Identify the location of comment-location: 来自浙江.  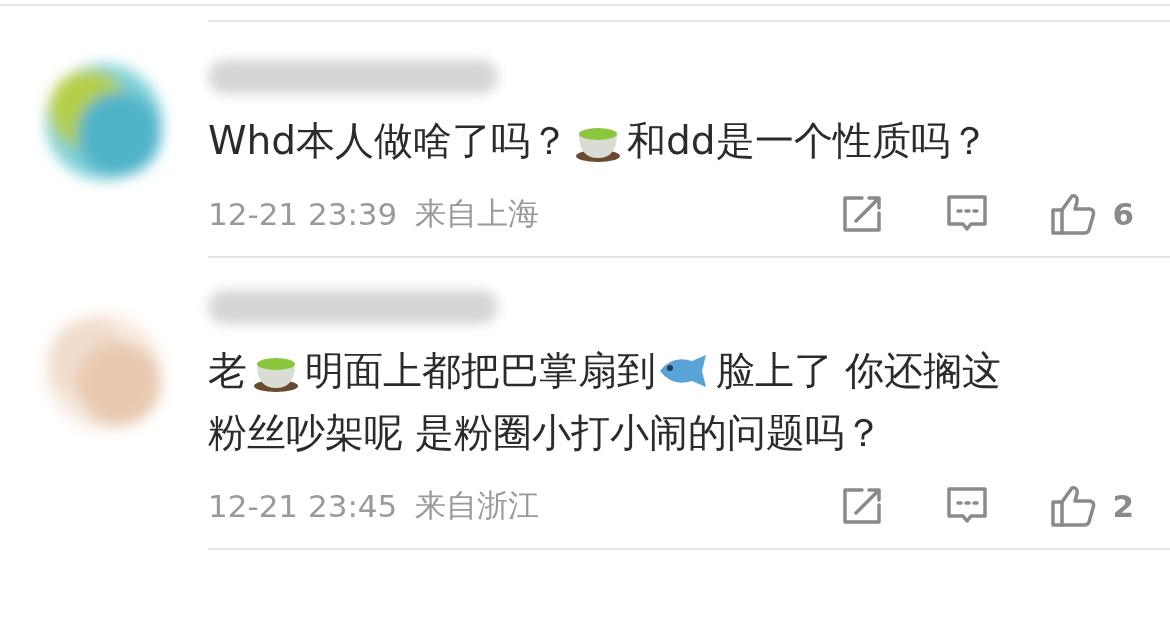
(477, 505).